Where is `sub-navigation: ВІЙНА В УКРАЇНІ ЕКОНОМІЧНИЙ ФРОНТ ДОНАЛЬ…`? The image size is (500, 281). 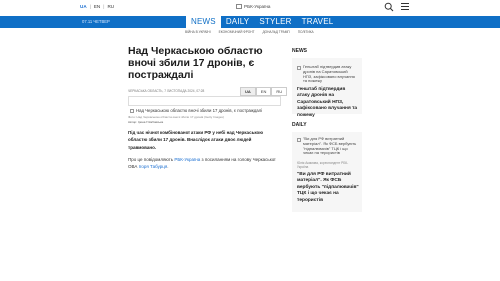
sub-navigation: ВІЙНА В УКРАЇНІ ЕКОНОМІЧНИЙ ФРОНТ ДОНАЛЬ… is located at coordinates (249, 32).